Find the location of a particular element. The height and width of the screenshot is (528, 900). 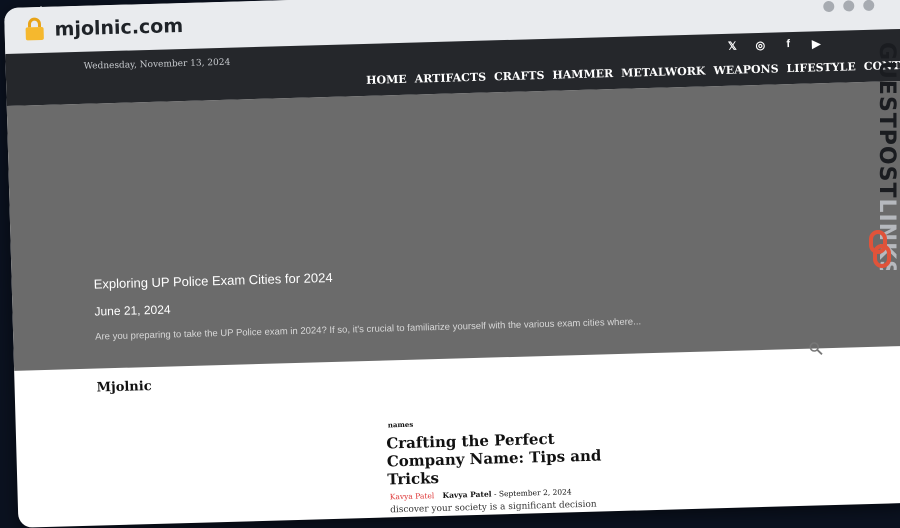

nav-item-artifacts: ARTIFACTS is located at coordinates (451, 78).